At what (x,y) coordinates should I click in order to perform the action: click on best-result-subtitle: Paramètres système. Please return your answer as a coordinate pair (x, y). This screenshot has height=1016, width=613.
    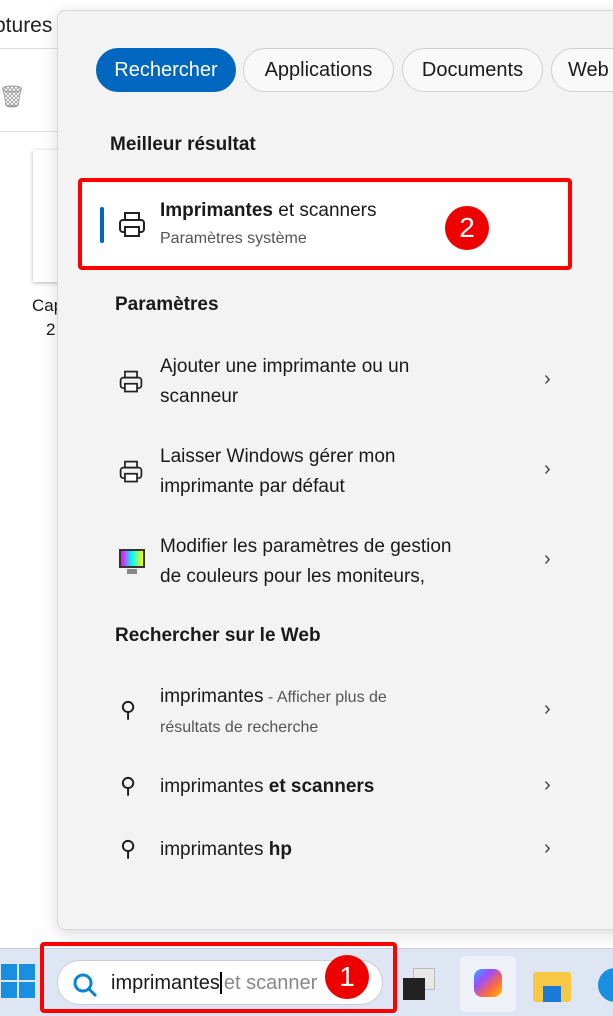
    Looking at the image, I should click on (233, 238).